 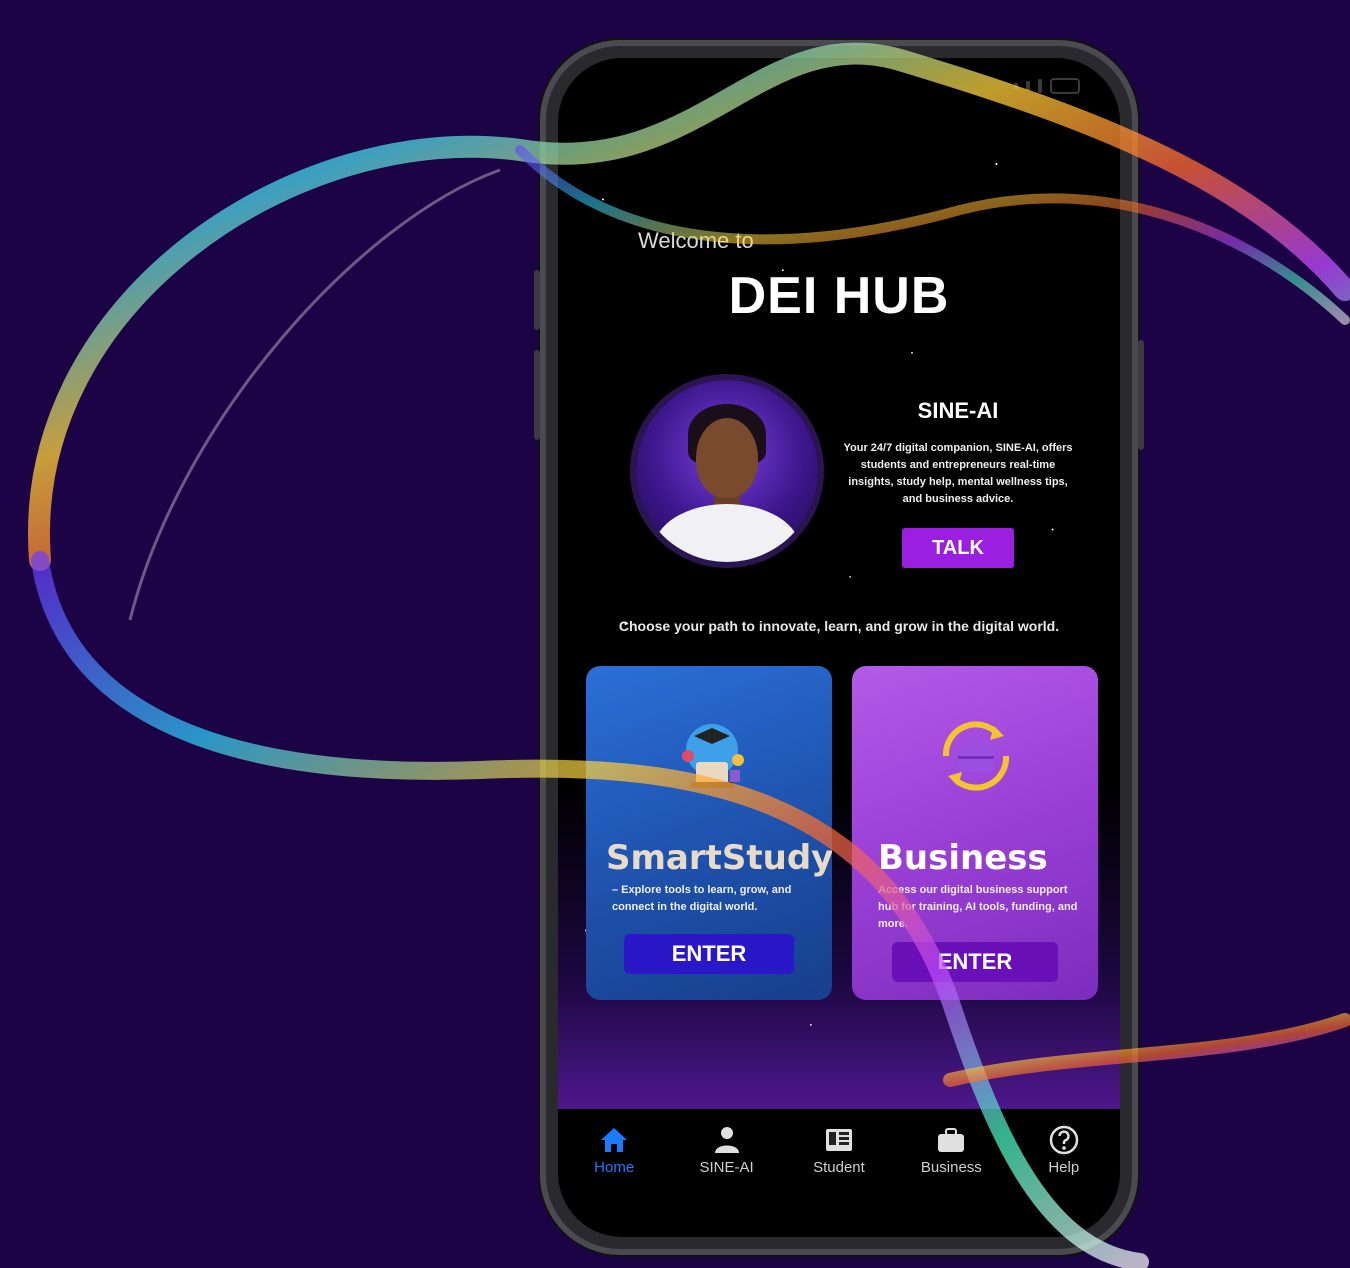 I want to click on avatar-face, so click(x=727, y=458).